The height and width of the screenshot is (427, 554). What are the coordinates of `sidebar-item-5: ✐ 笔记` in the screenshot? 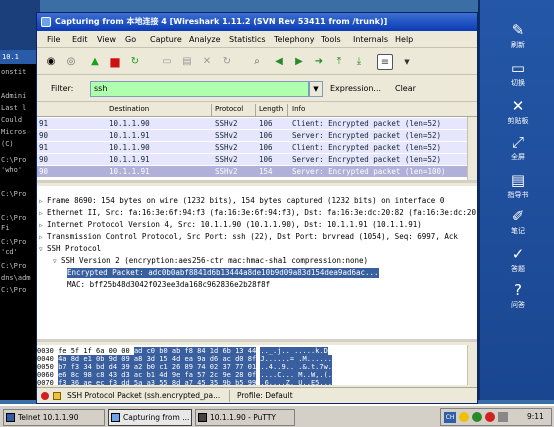 It's located at (517, 221).